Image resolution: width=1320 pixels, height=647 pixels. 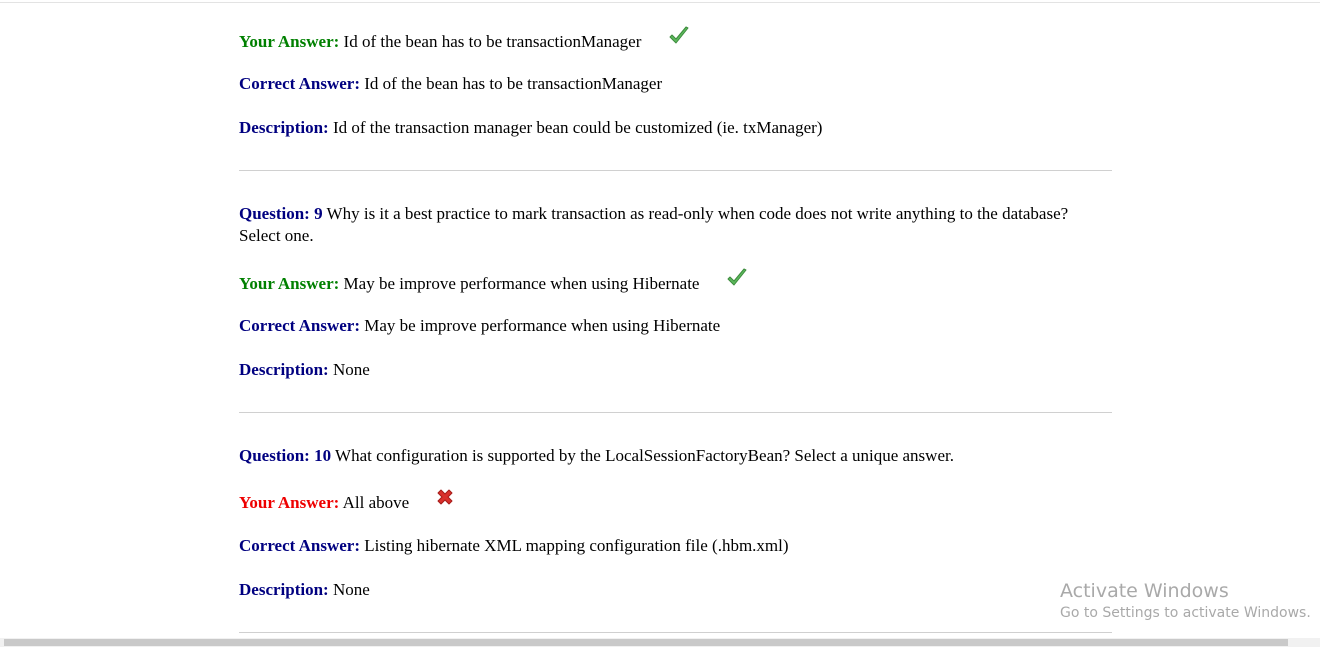 What do you see at coordinates (660, 1) in the screenshot?
I see `top-divider` at bounding box center [660, 1].